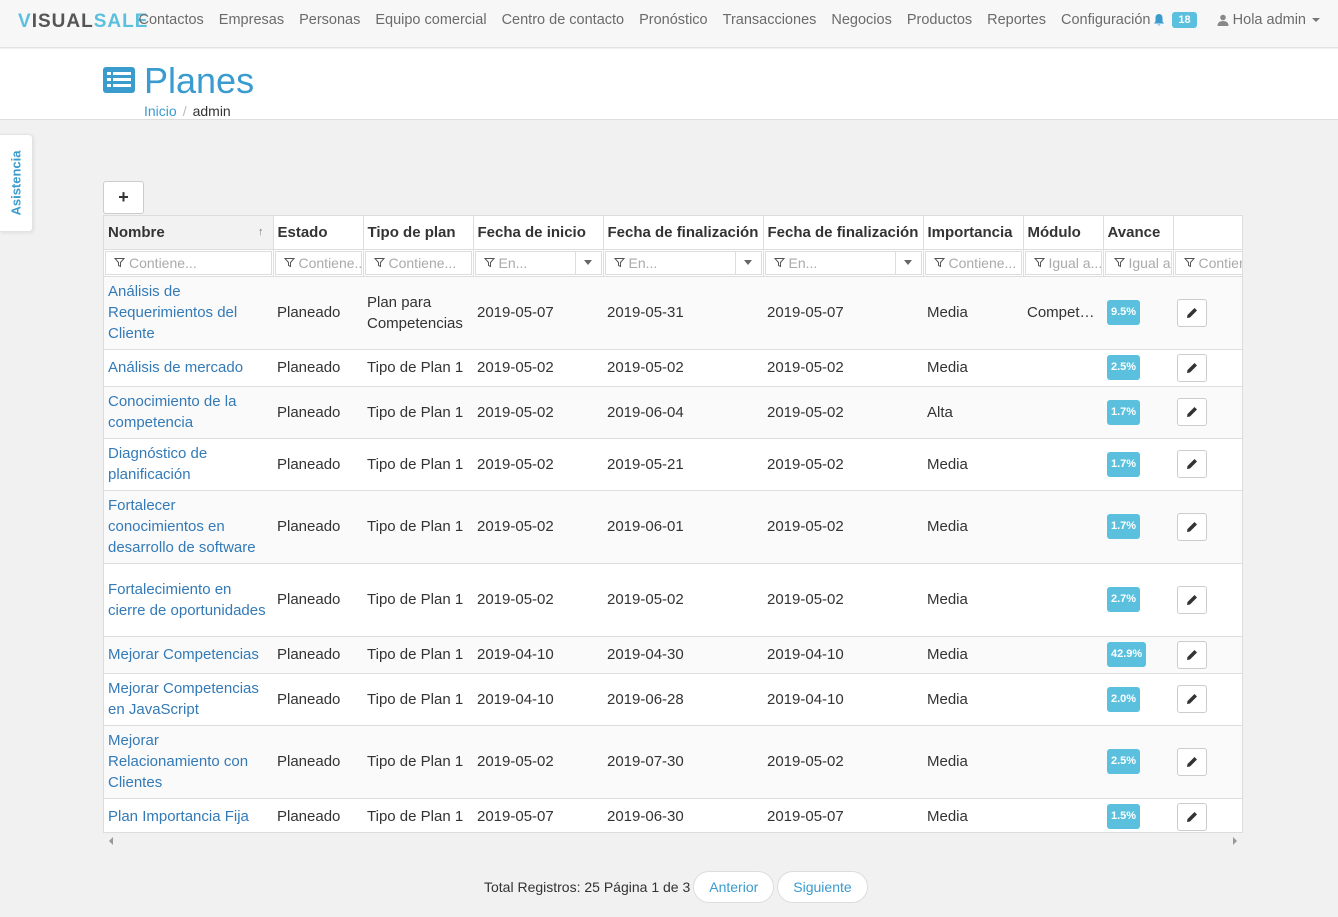 The image size is (1338, 917). What do you see at coordinates (673, 841) in the screenshot?
I see `horizontal-scrollbar` at bounding box center [673, 841].